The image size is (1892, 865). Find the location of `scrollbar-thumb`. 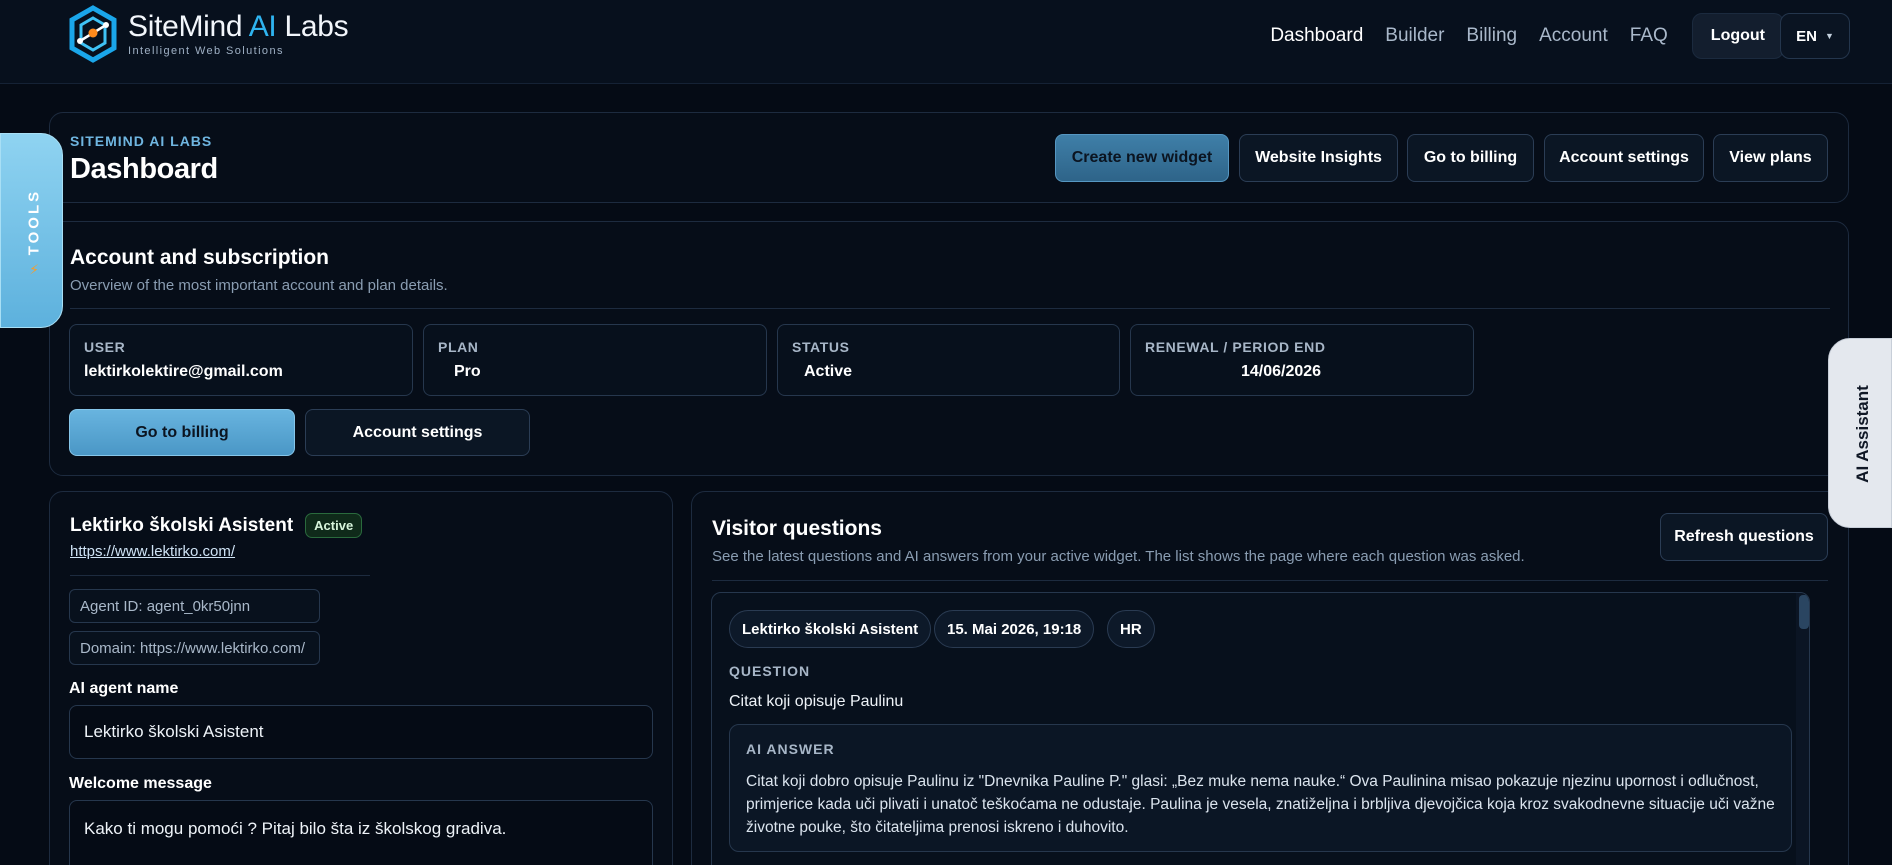

scrollbar-thumb is located at coordinates (1804, 612).